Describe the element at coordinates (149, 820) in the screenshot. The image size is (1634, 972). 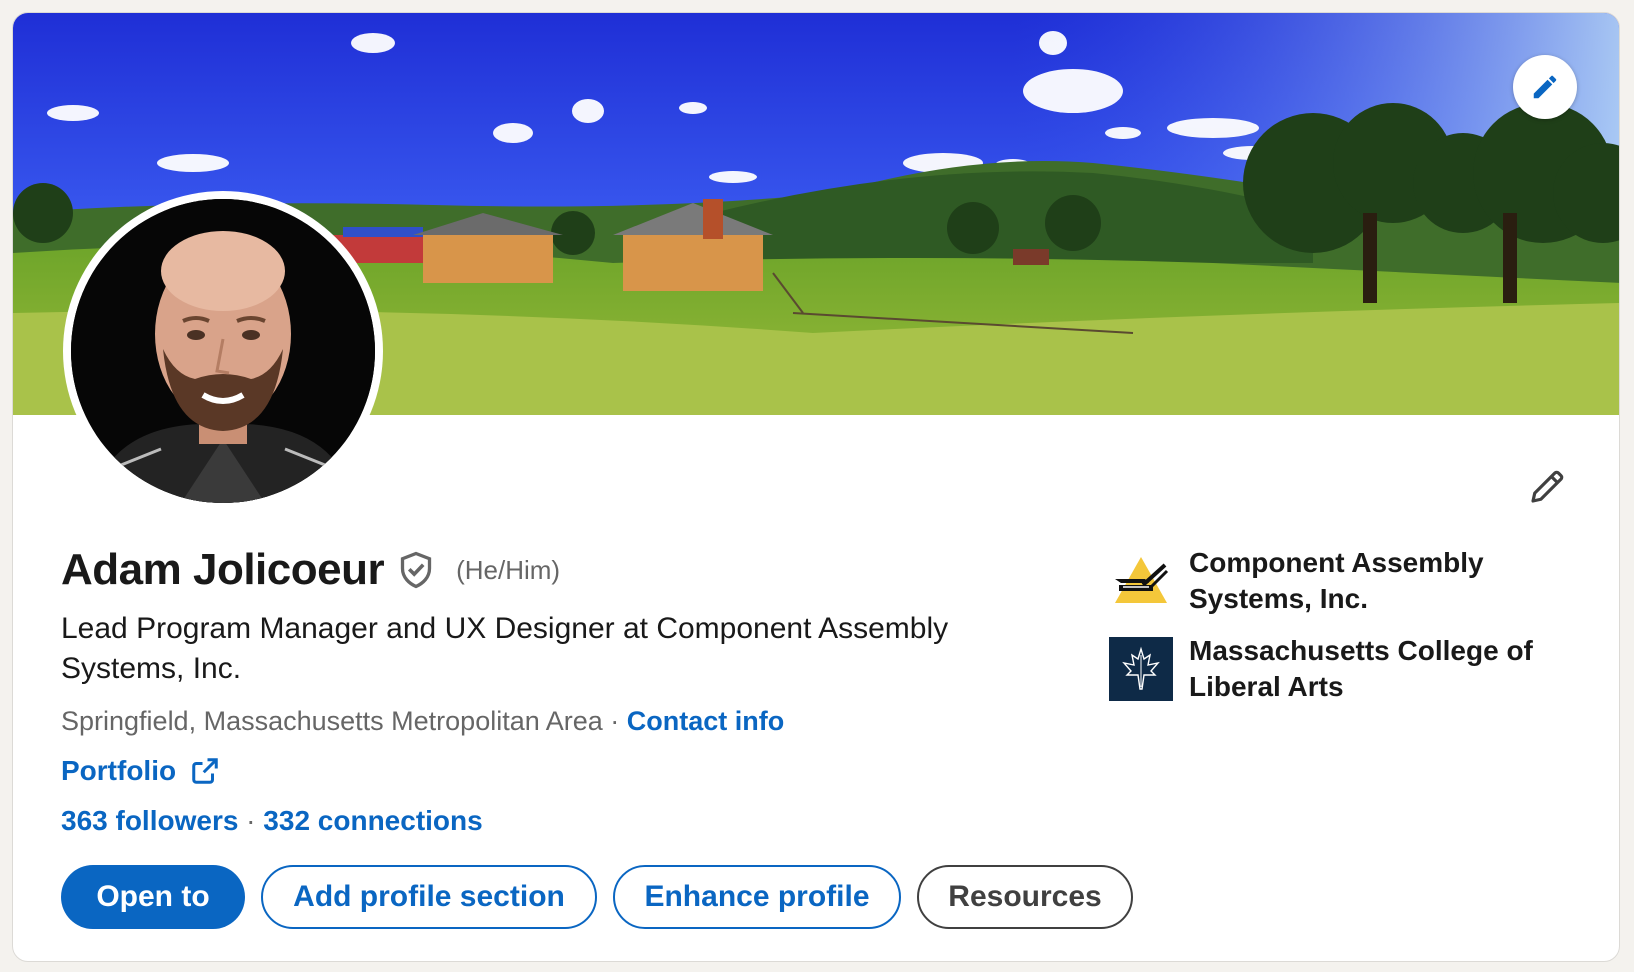
I see `followers-link: 363 followers` at that location.